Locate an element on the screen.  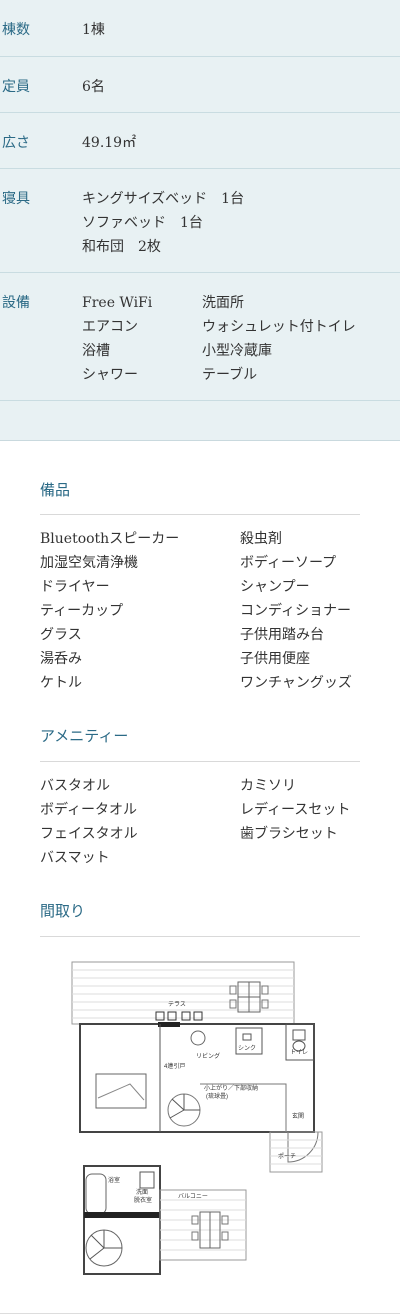
facilities-col2: 洗面所 ウォシュレット付トイレ 小型冷蔵庫 テーブル is located at coordinates (279, 339).